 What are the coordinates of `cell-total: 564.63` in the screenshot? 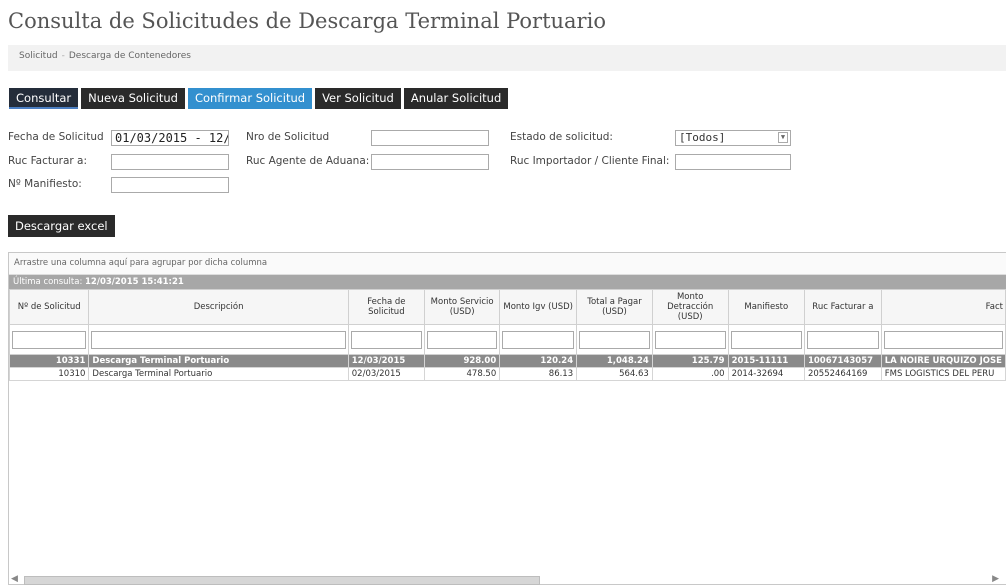 It's located at (614, 374).